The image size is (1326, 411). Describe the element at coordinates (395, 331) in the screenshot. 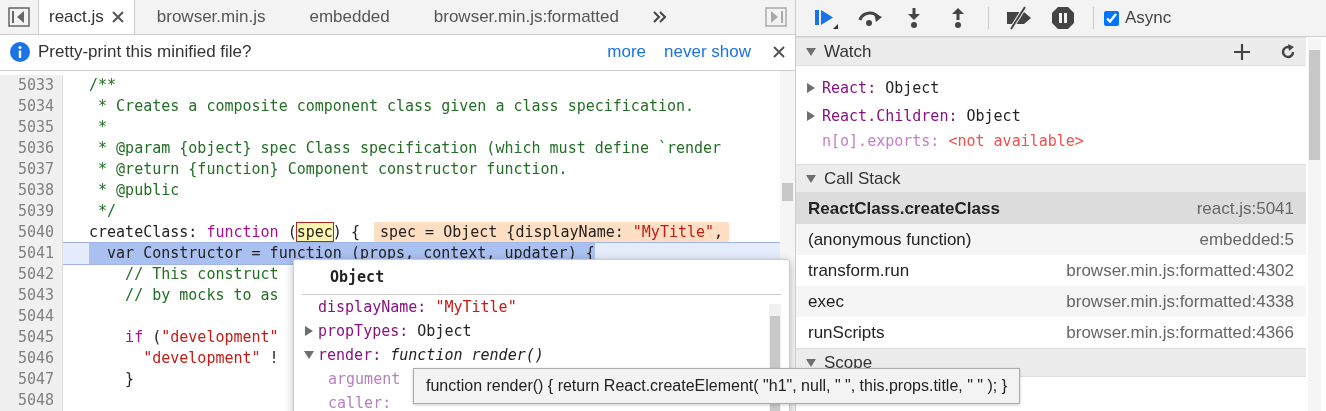

I see `property: propTypes: Object` at that location.